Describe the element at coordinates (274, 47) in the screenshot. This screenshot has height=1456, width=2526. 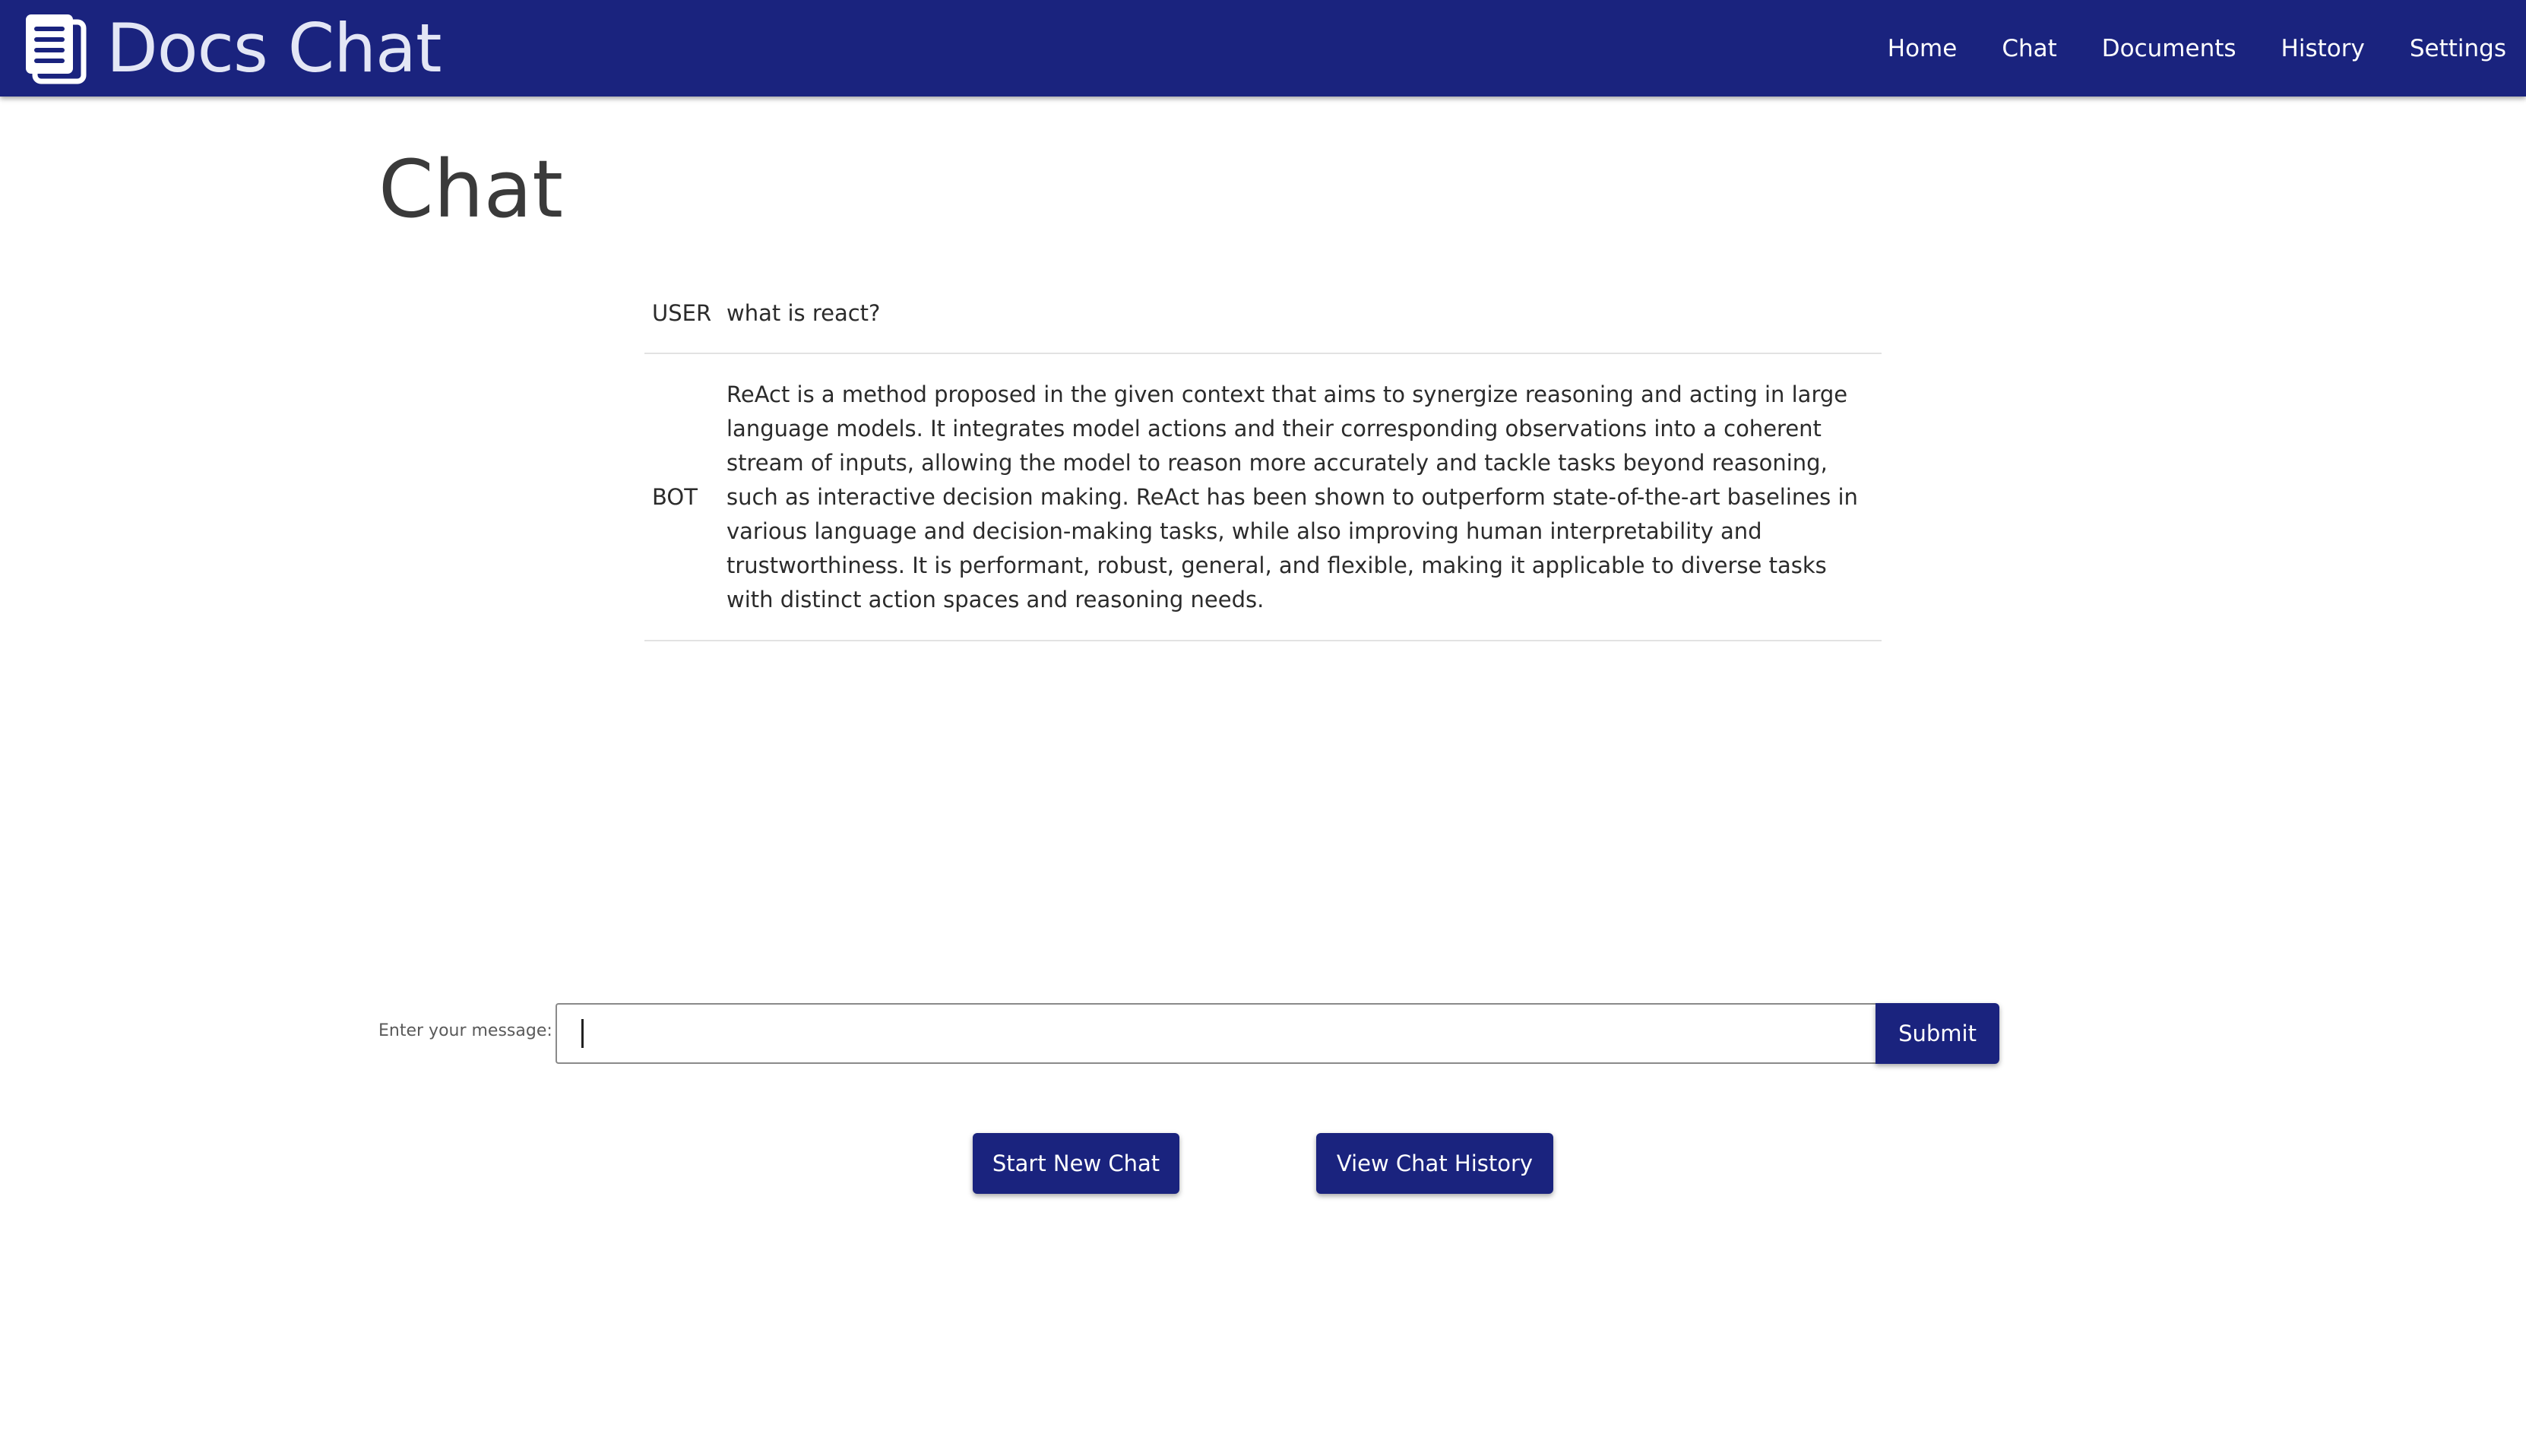
I see `app-title: Docs Chat` at that location.